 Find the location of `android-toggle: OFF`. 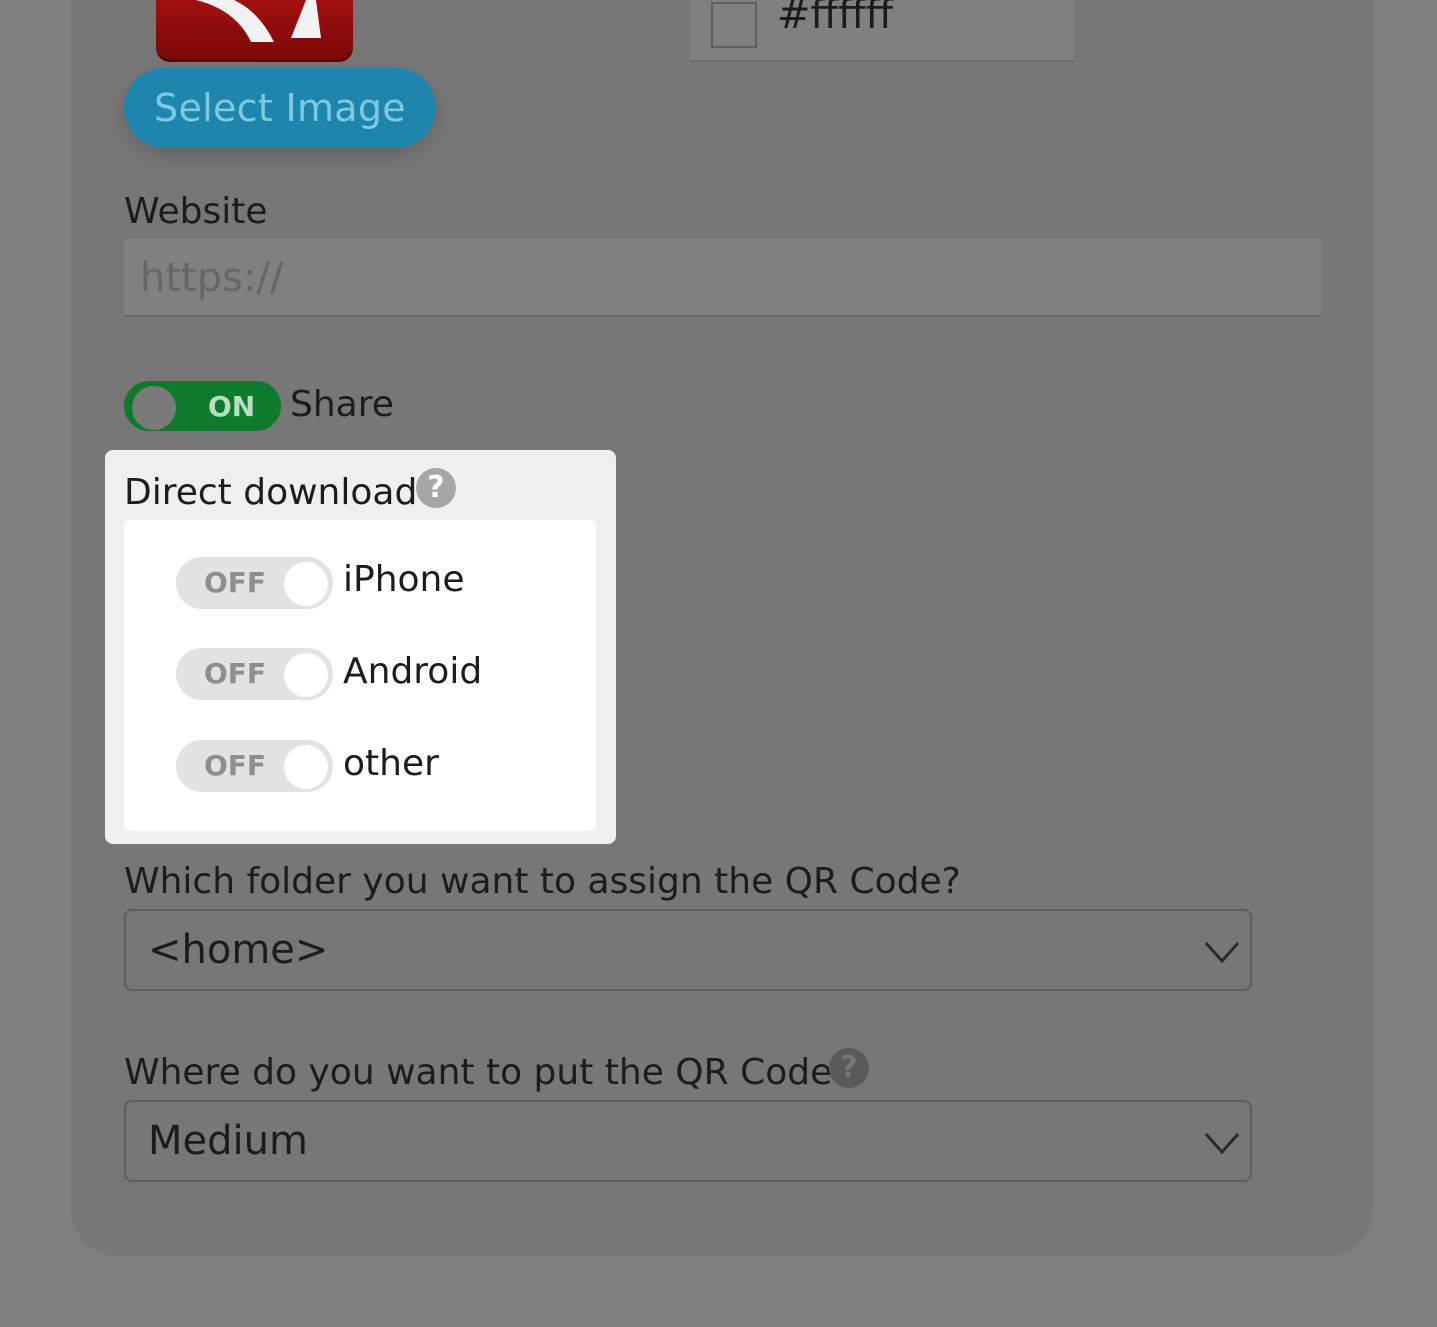

android-toggle: OFF is located at coordinates (254, 674).